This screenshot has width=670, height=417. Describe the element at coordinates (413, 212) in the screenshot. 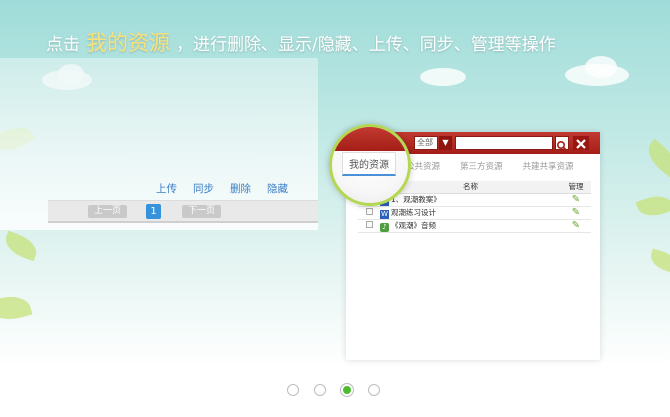

I see `resource-name: 观潮练习设计` at that location.